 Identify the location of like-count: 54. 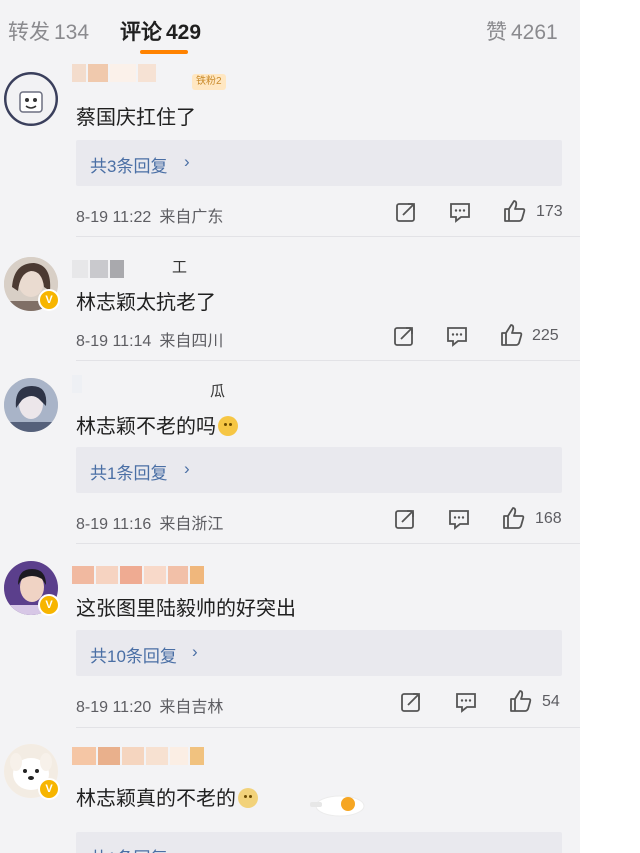
(551, 701).